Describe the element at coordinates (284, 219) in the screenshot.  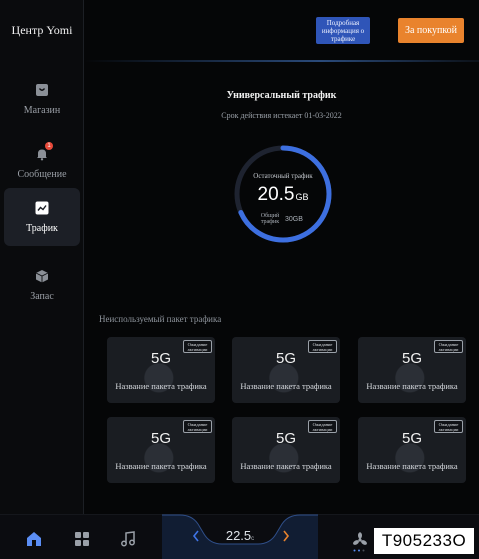
I see `total-traffic: Общий трафик 30GB` at that location.